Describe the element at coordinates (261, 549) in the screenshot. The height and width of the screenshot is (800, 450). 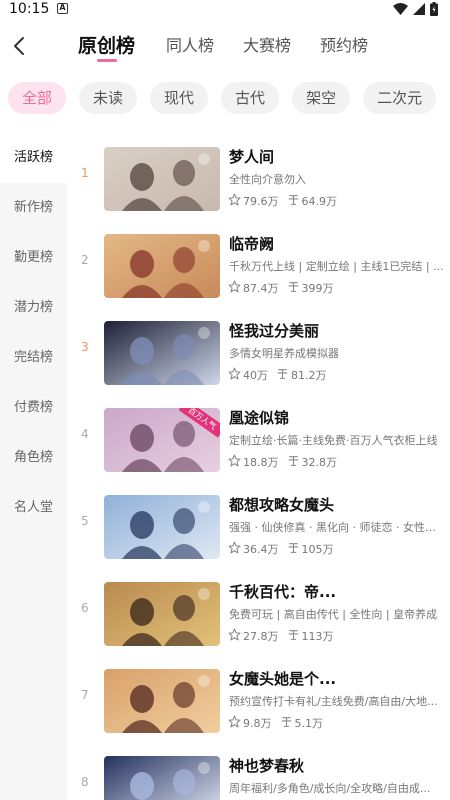
I see `star-count: 36.4万` at that location.